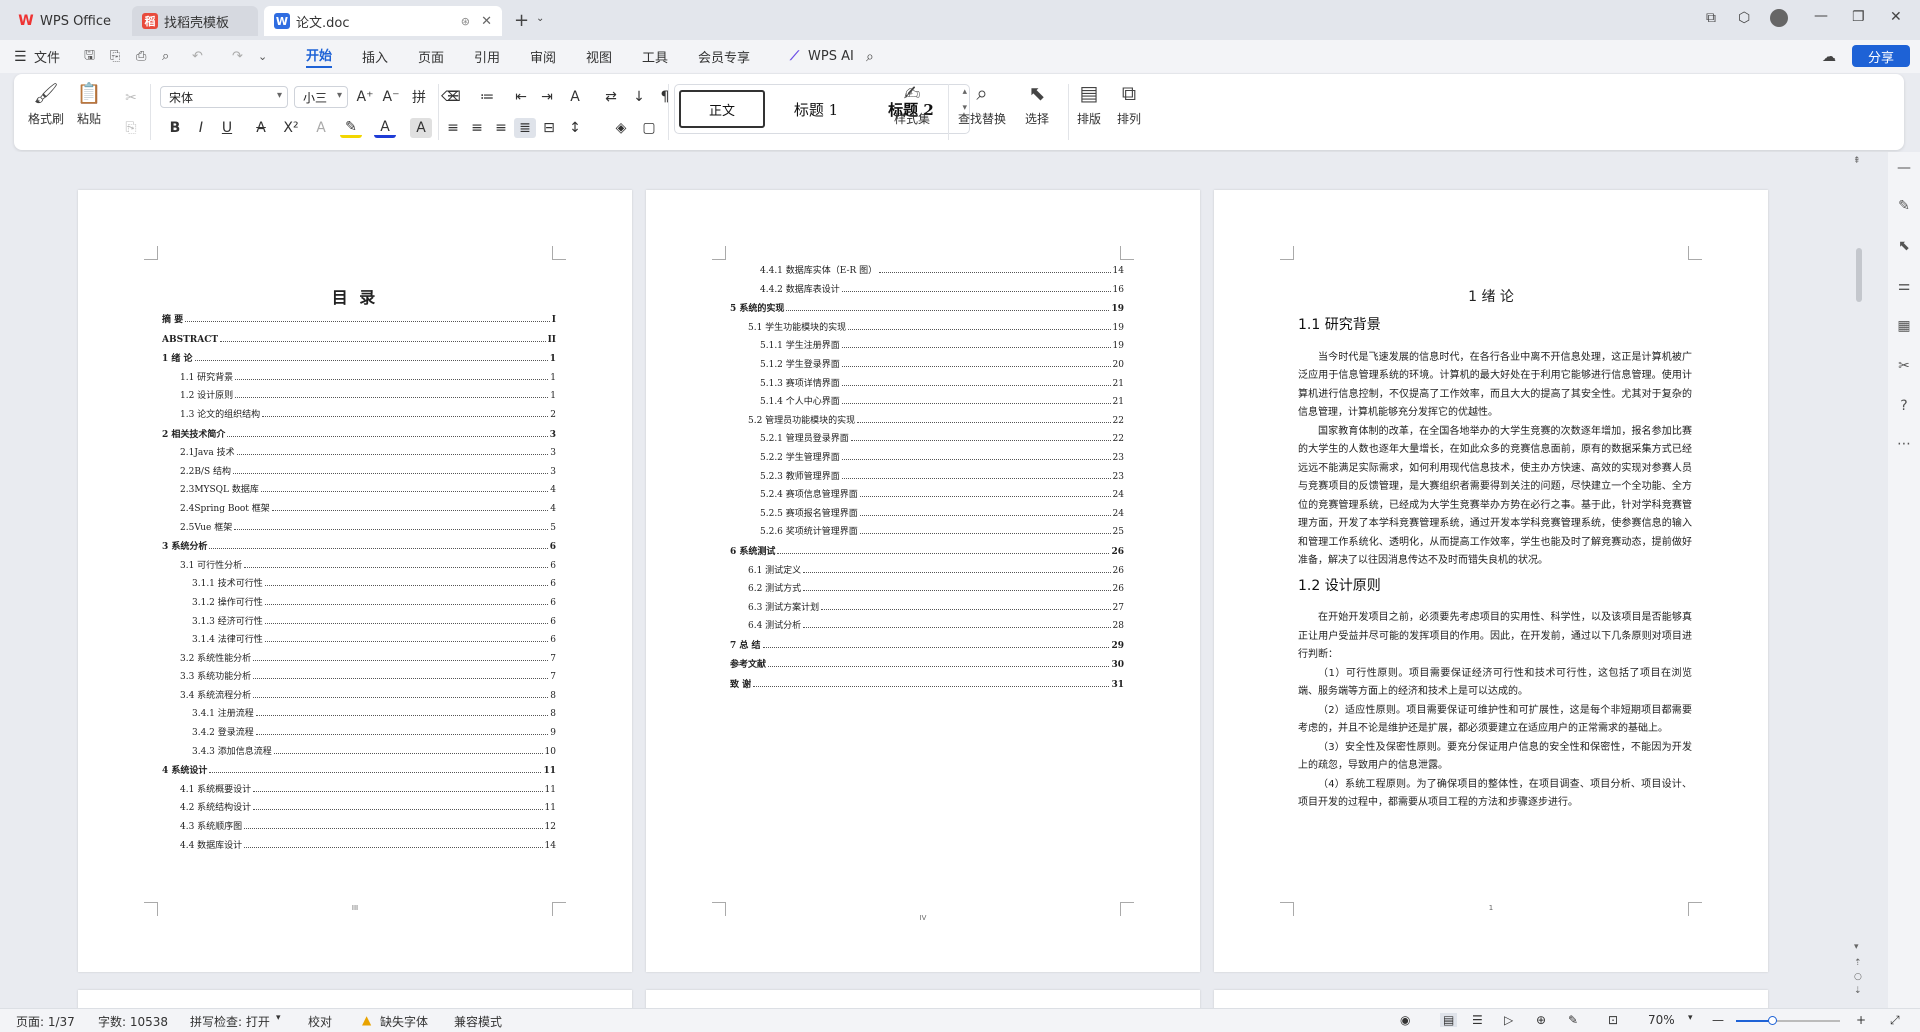 The image size is (1920, 1032). Describe the element at coordinates (320, 1021) in the screenshot. I see `proofread-button: 校对` at that location.